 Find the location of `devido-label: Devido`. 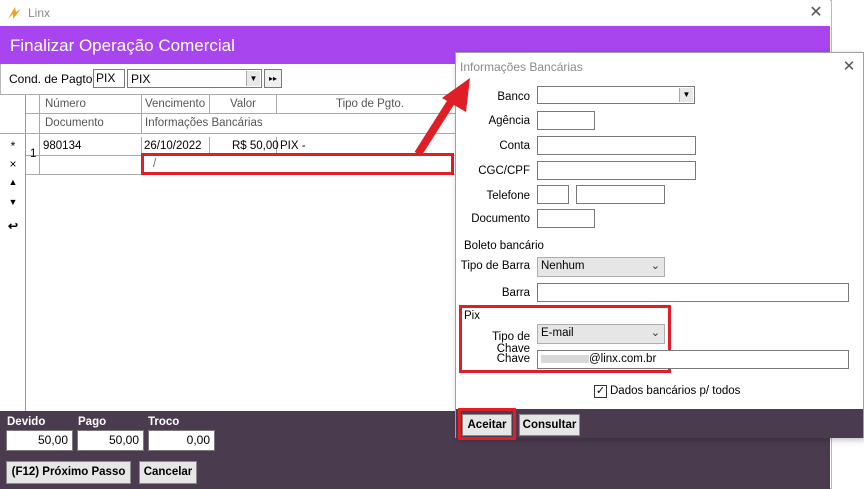

devido-label: Devido is located at coordinates (26, 422).